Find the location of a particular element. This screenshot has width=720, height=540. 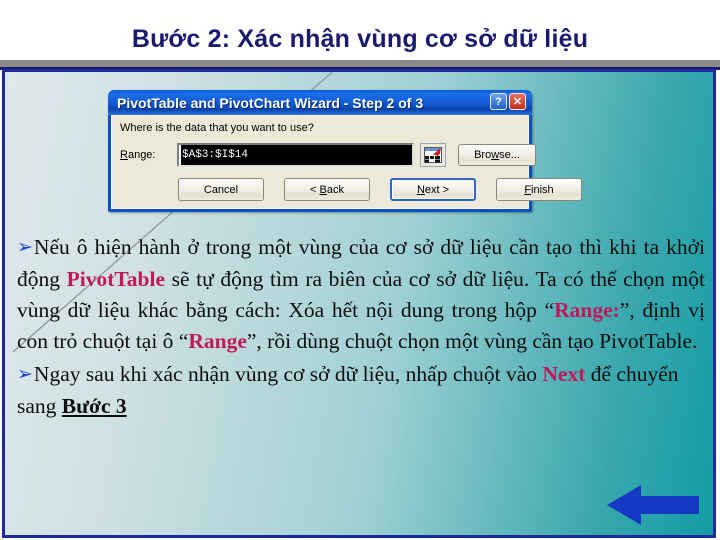

finish-button-label: Finish is located at coordinates (539, 189).